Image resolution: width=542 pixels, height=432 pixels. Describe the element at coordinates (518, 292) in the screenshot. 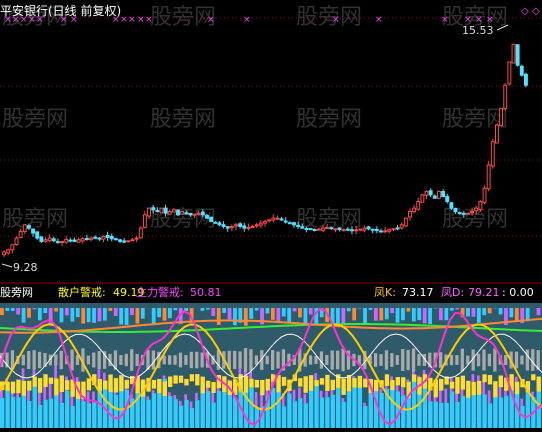

I see `legend-value-extra: : 0.00` at that location.